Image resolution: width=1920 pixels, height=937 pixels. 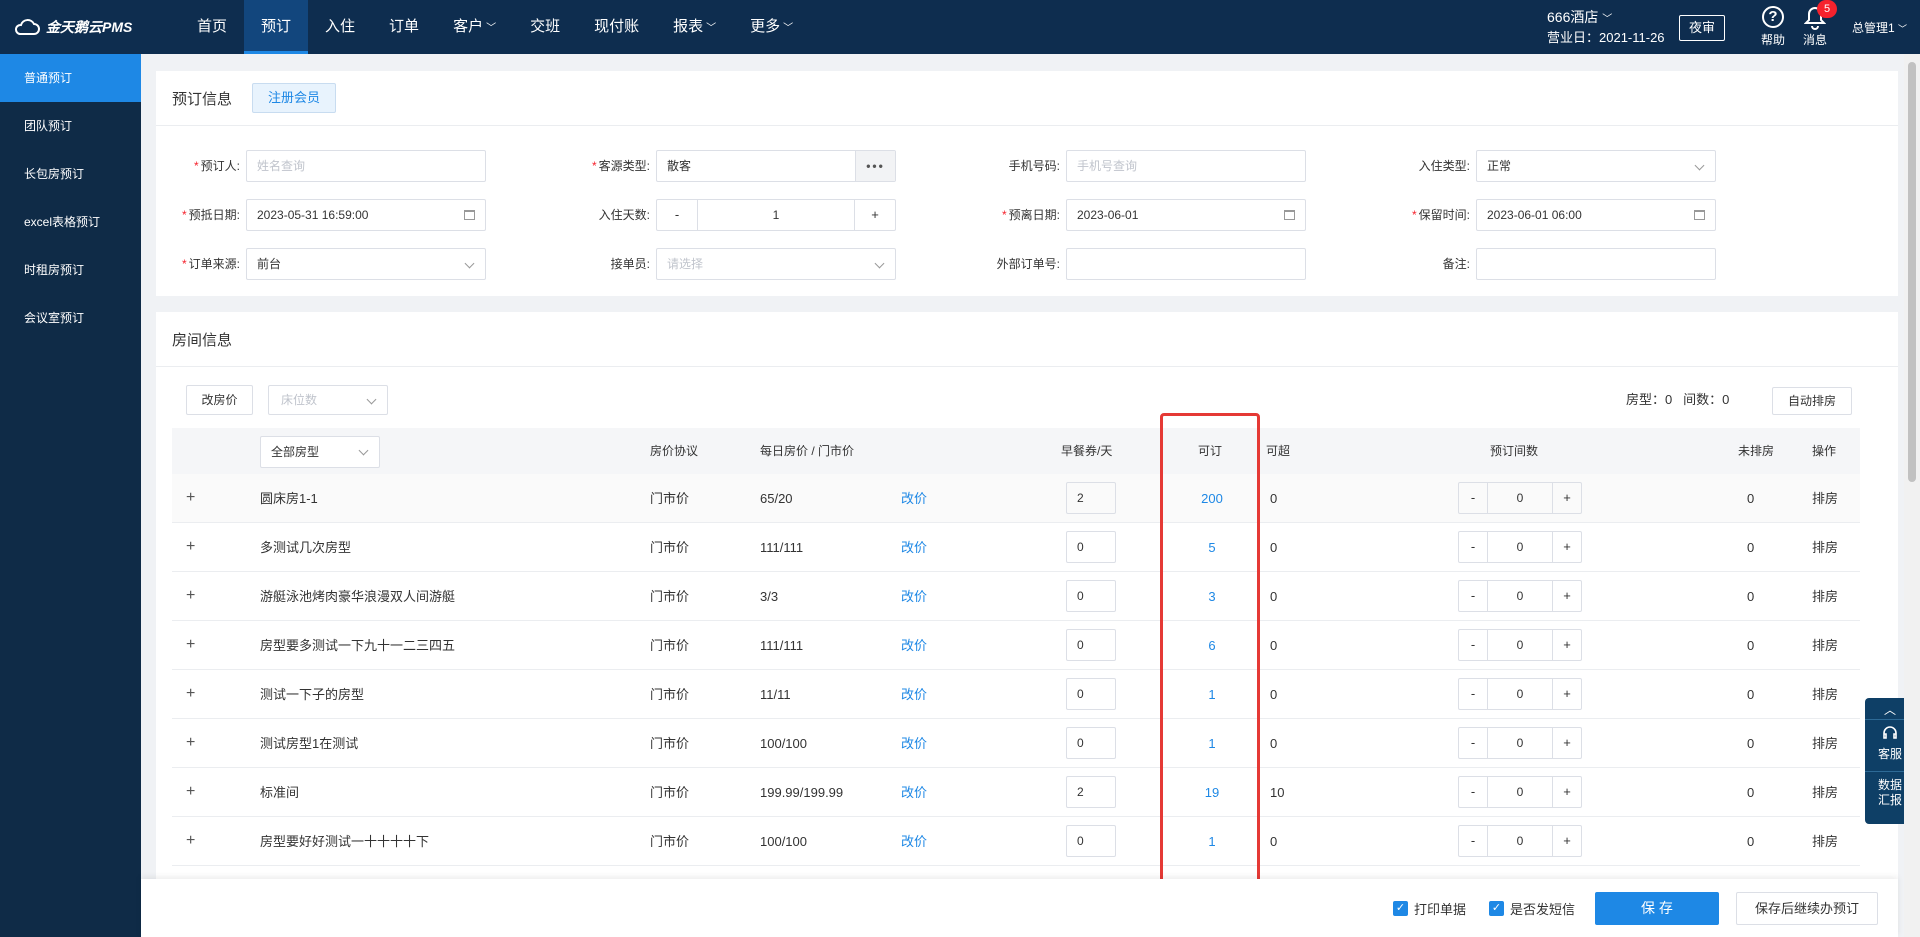 I want to click on sidebar-item-0: 普通预订, so click(x=70, y=78).